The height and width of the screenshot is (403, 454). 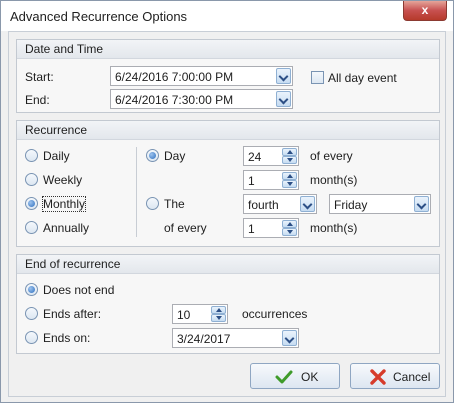 What do you see at coordinates (228, 130) in the screenshot?
I see `recurrence-header: Recurrence` at bounding box center [228, 130].